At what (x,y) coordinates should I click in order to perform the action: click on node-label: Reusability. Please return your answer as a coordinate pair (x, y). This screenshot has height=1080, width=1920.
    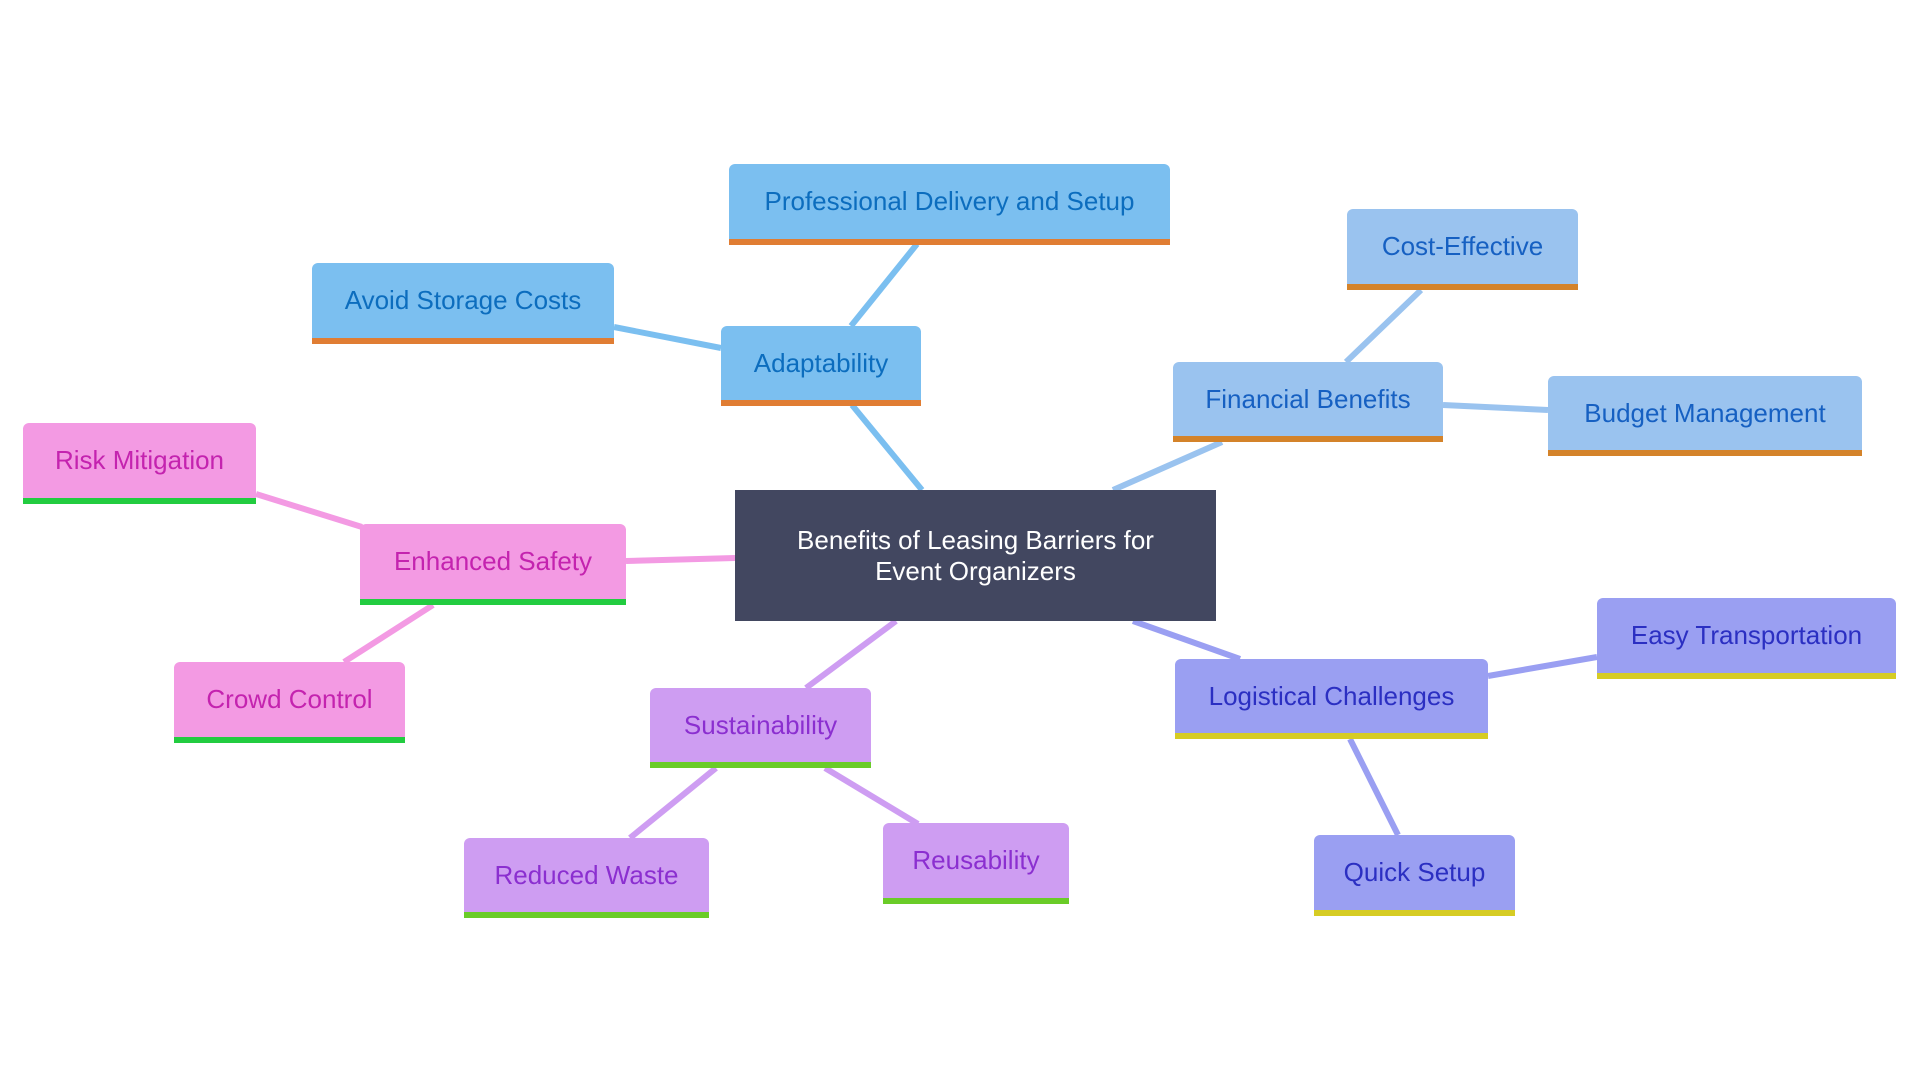
    Looking at the image, I should click on (976, 860).